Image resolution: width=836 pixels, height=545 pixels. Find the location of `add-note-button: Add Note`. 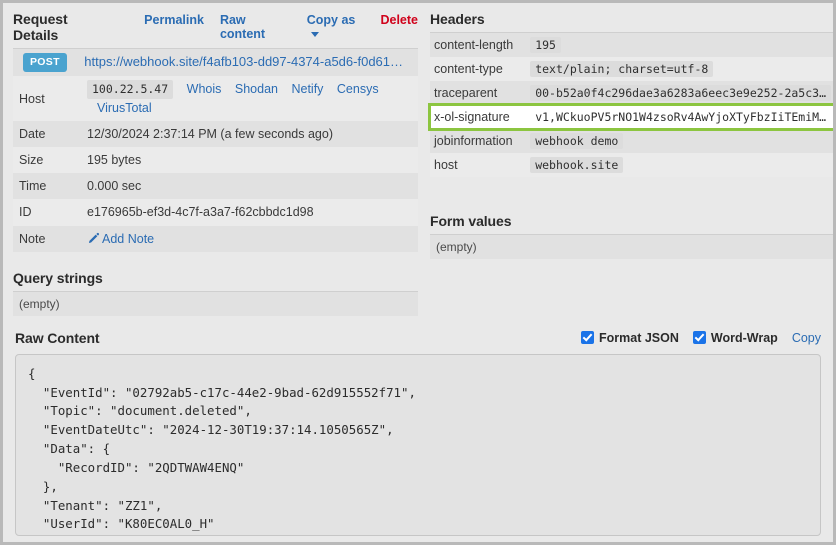

add-note-button: Add Note is located at coordinates (120, 239).